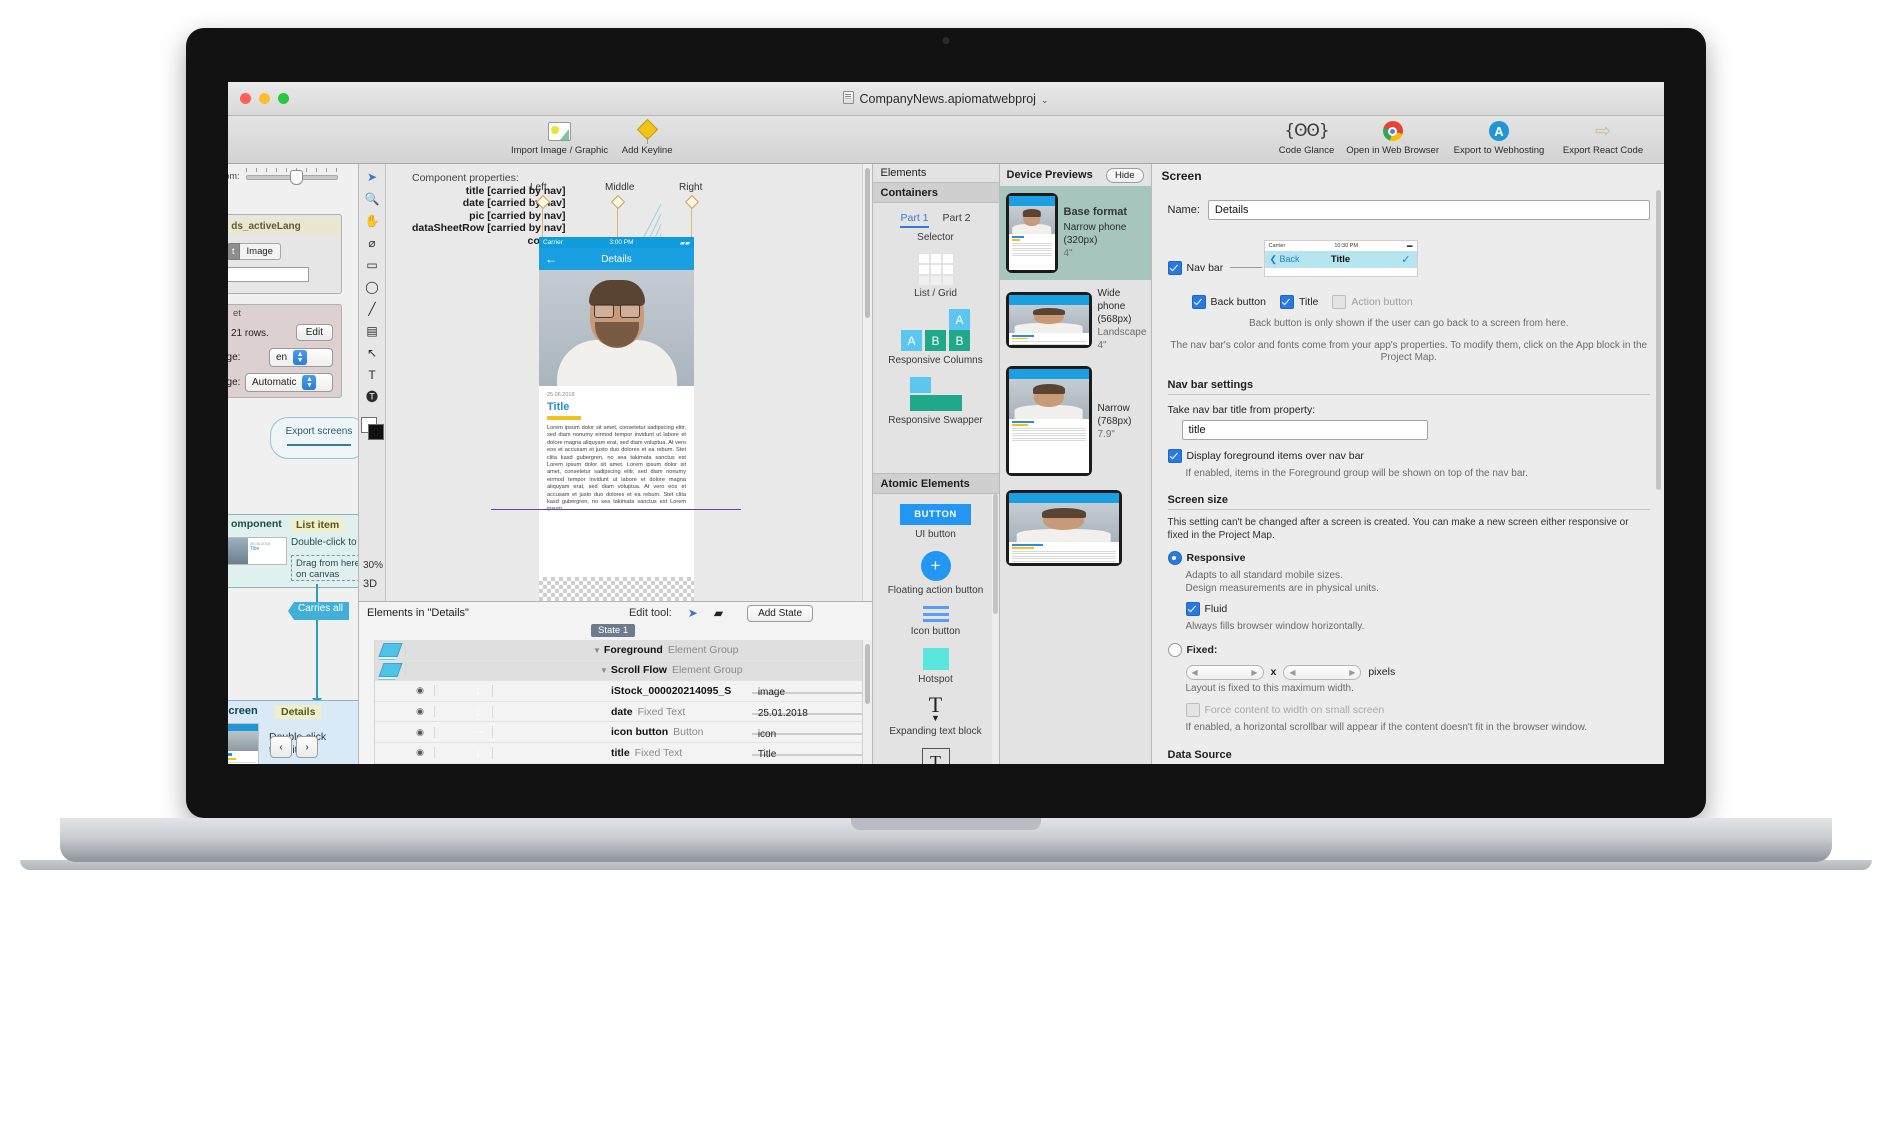  I want to click on table-row: ◉ ↓ date Fixed Text 25.01.2018, so click(623, 712).